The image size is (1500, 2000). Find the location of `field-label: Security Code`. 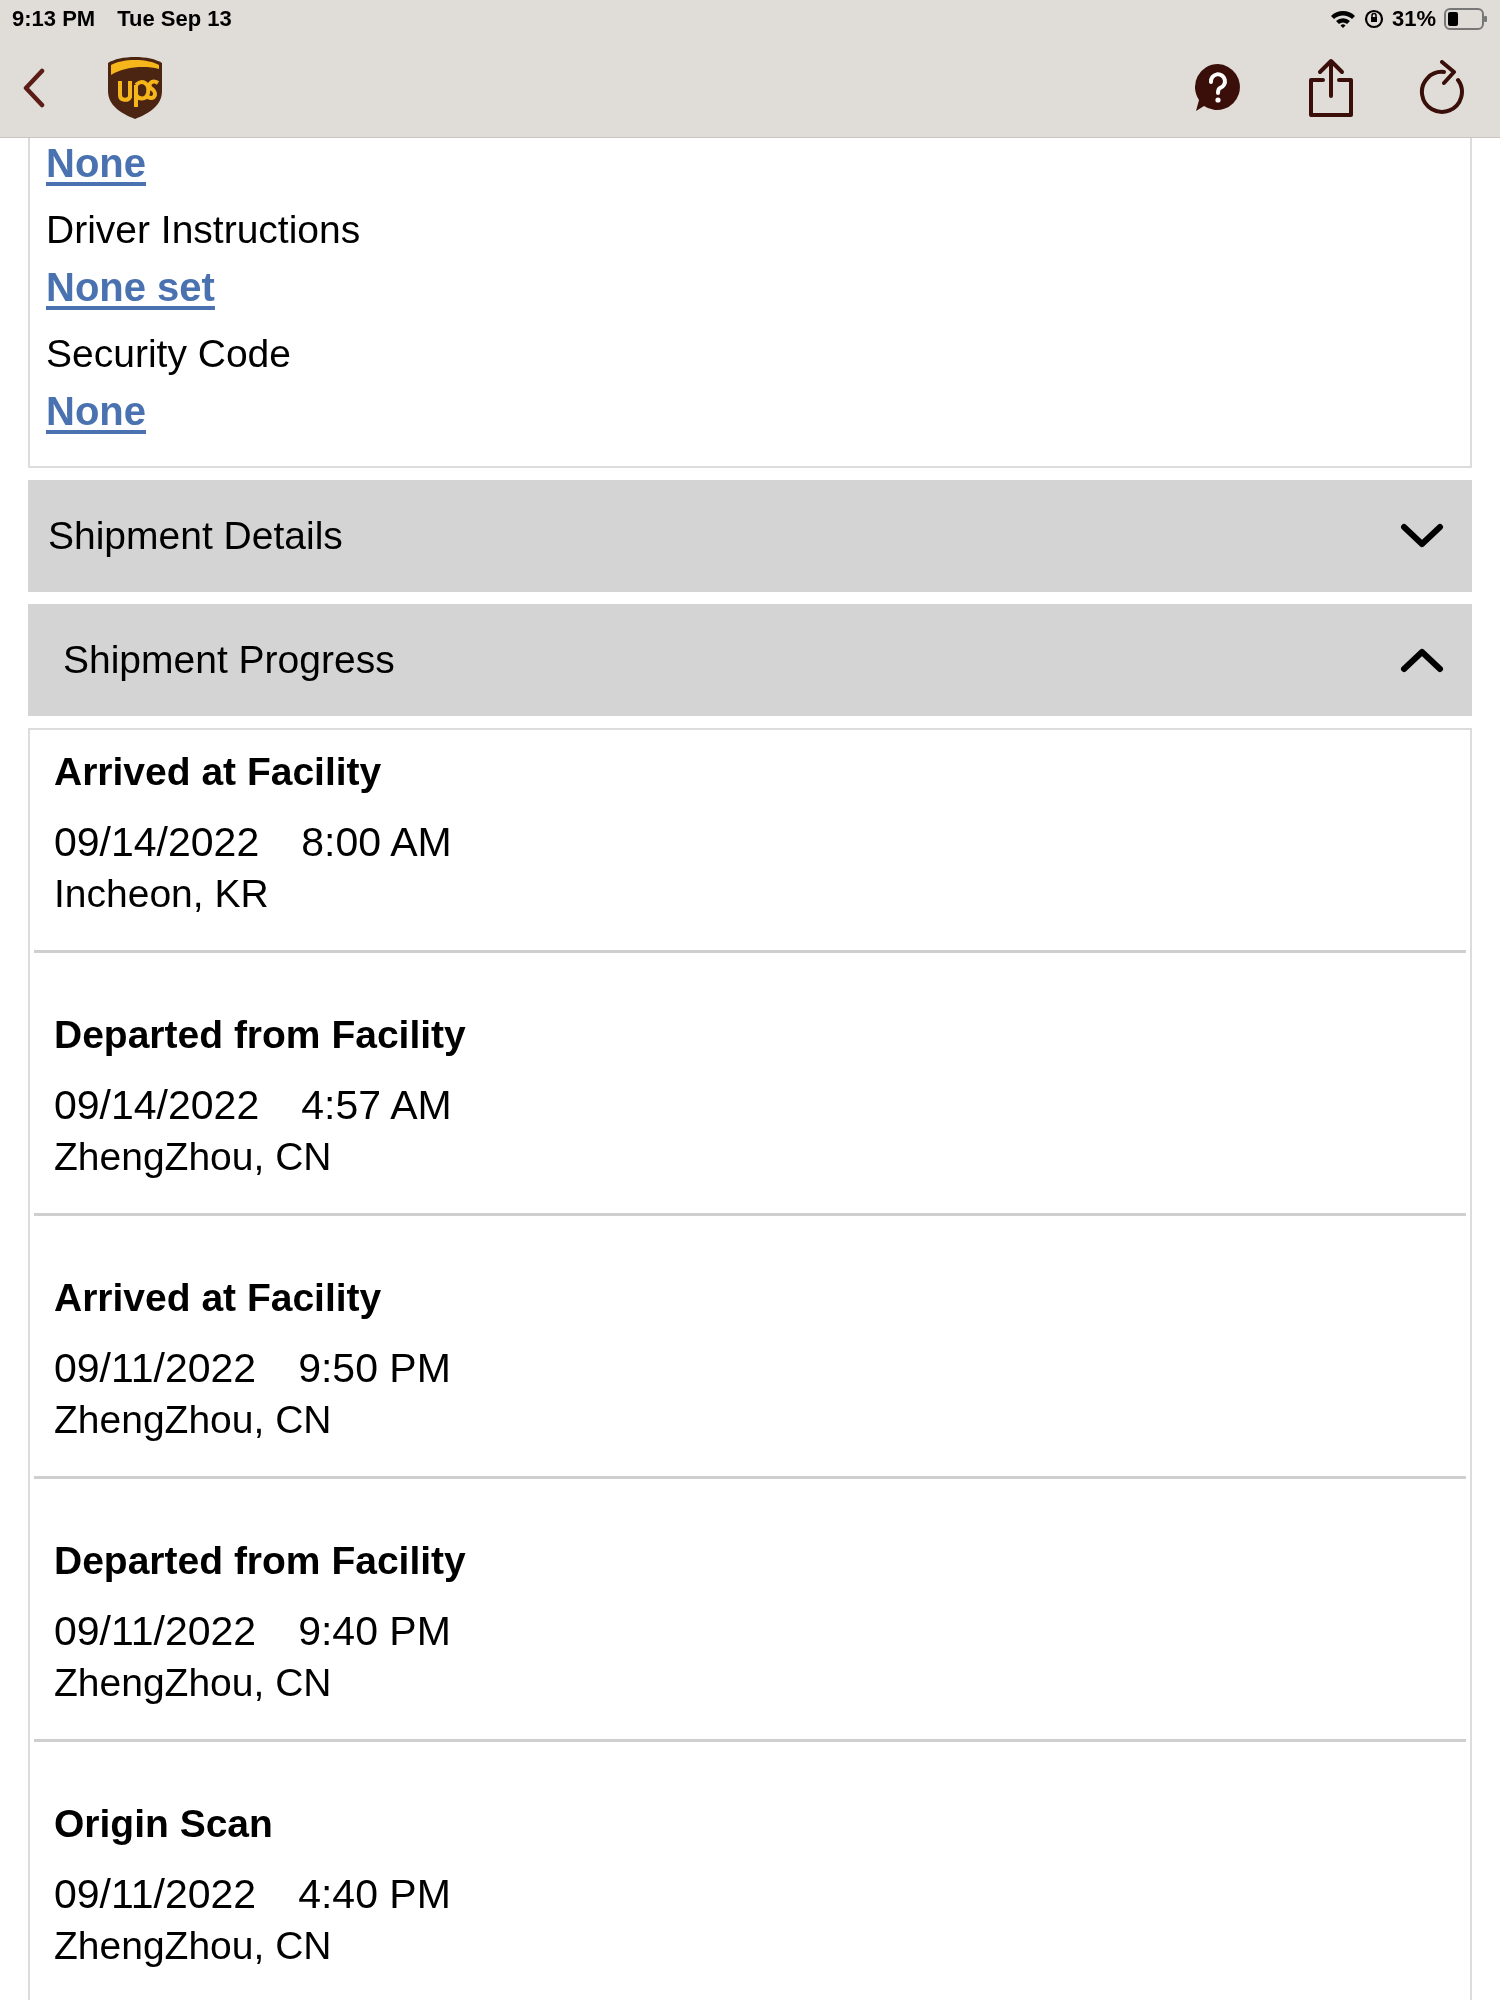

field-label: Security Code is located at coordinates (169, 354).